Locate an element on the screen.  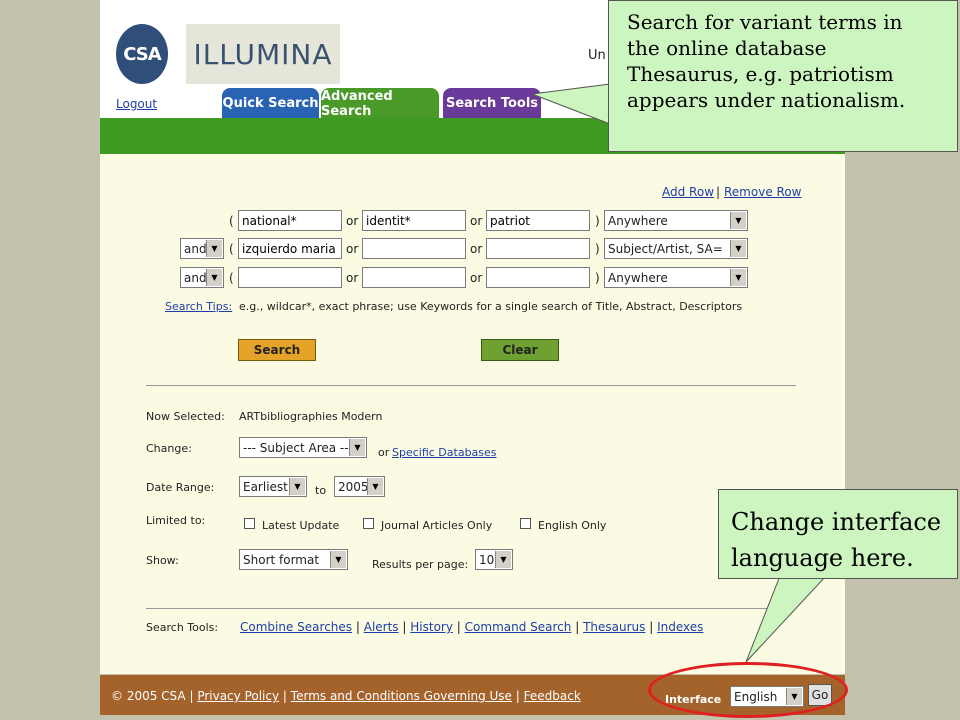
english-only-checkbox is located at coordinates (525, 523).